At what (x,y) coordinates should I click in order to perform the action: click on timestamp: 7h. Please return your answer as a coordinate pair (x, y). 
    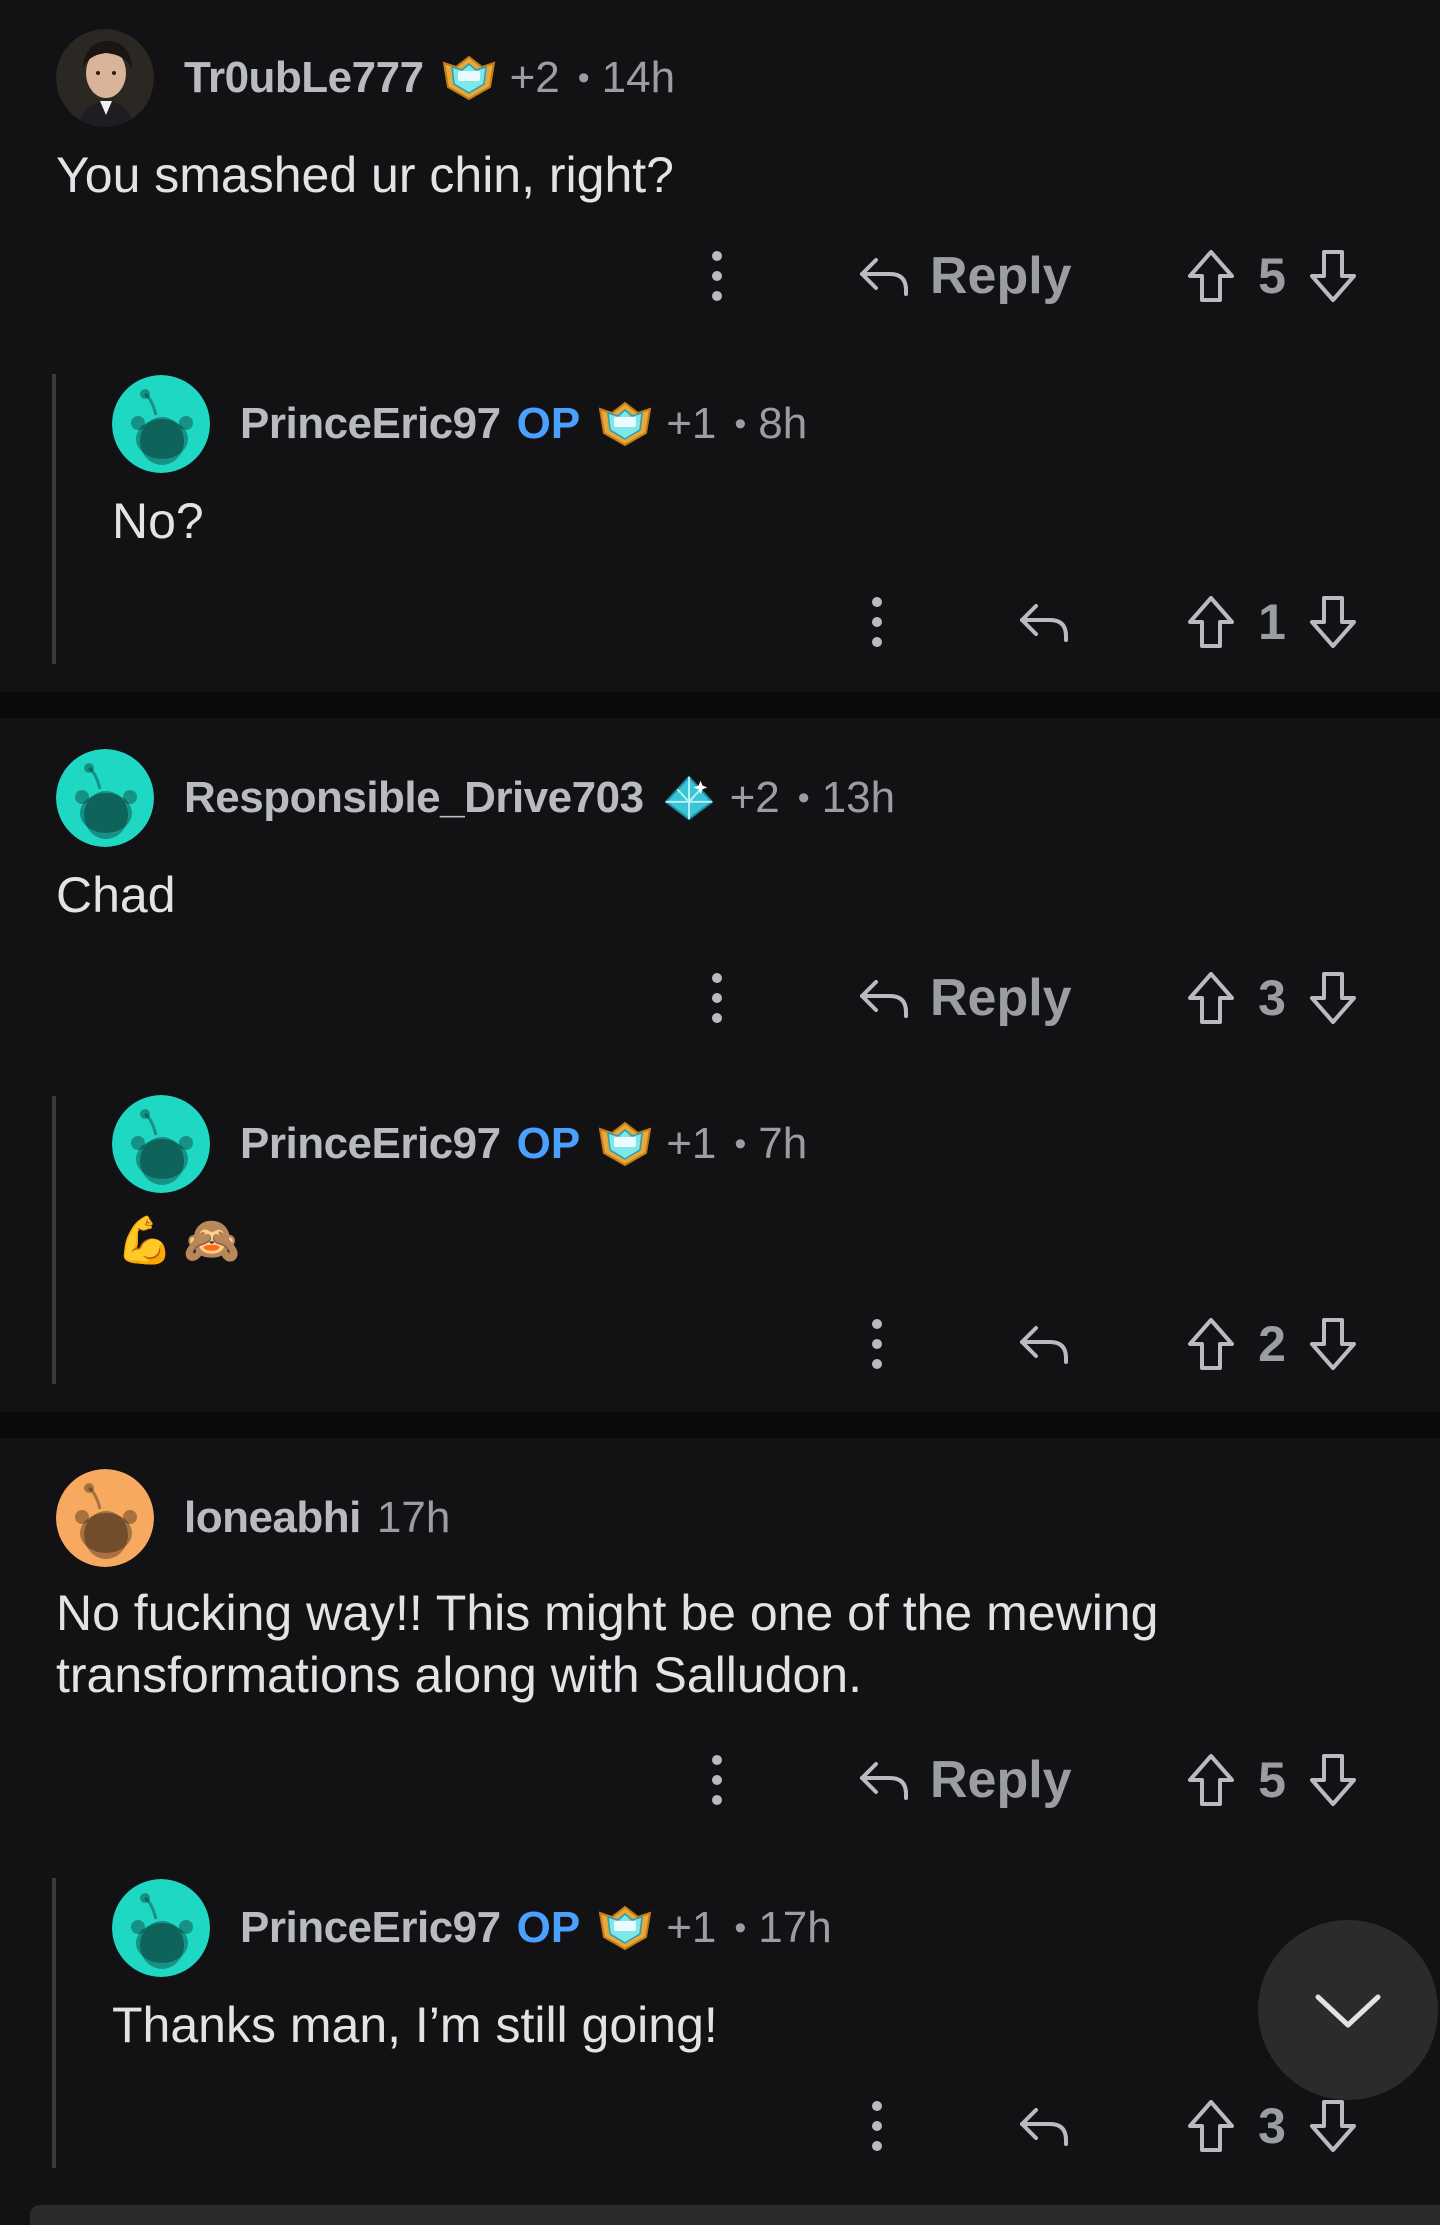
    Looking at the image, I should click on (783, 1143).